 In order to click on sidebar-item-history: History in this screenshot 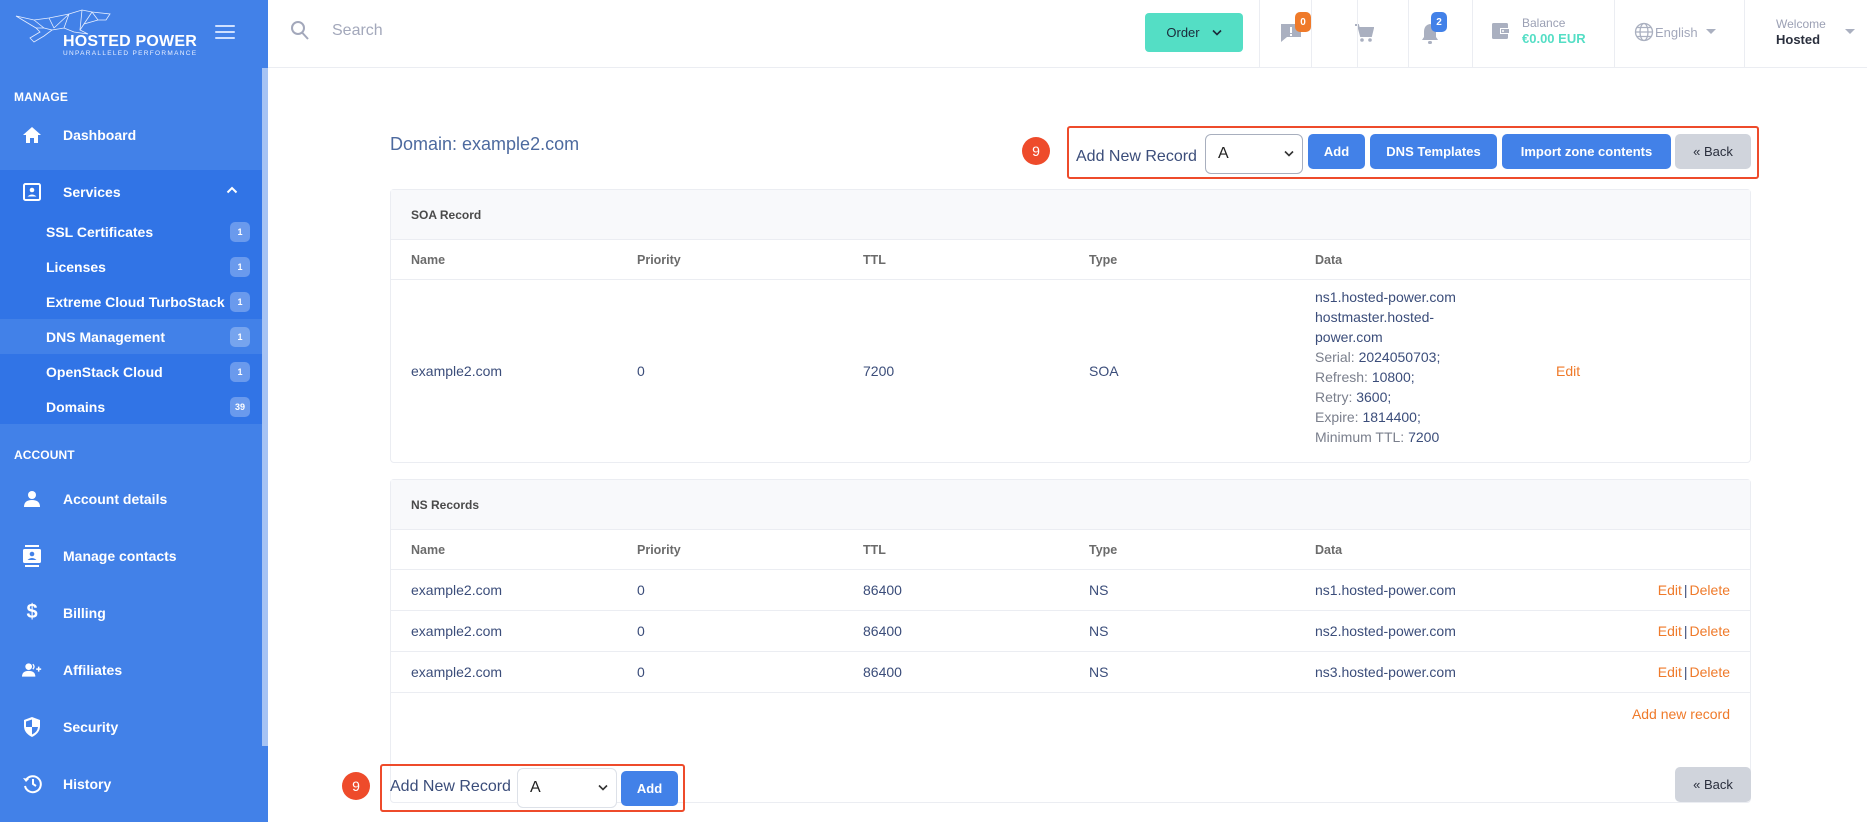, I will do `click(134, 783)`.